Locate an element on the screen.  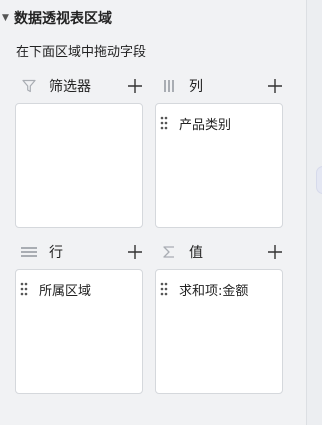
row-field-item: 所属区域 is located at coordinates (56, 289).